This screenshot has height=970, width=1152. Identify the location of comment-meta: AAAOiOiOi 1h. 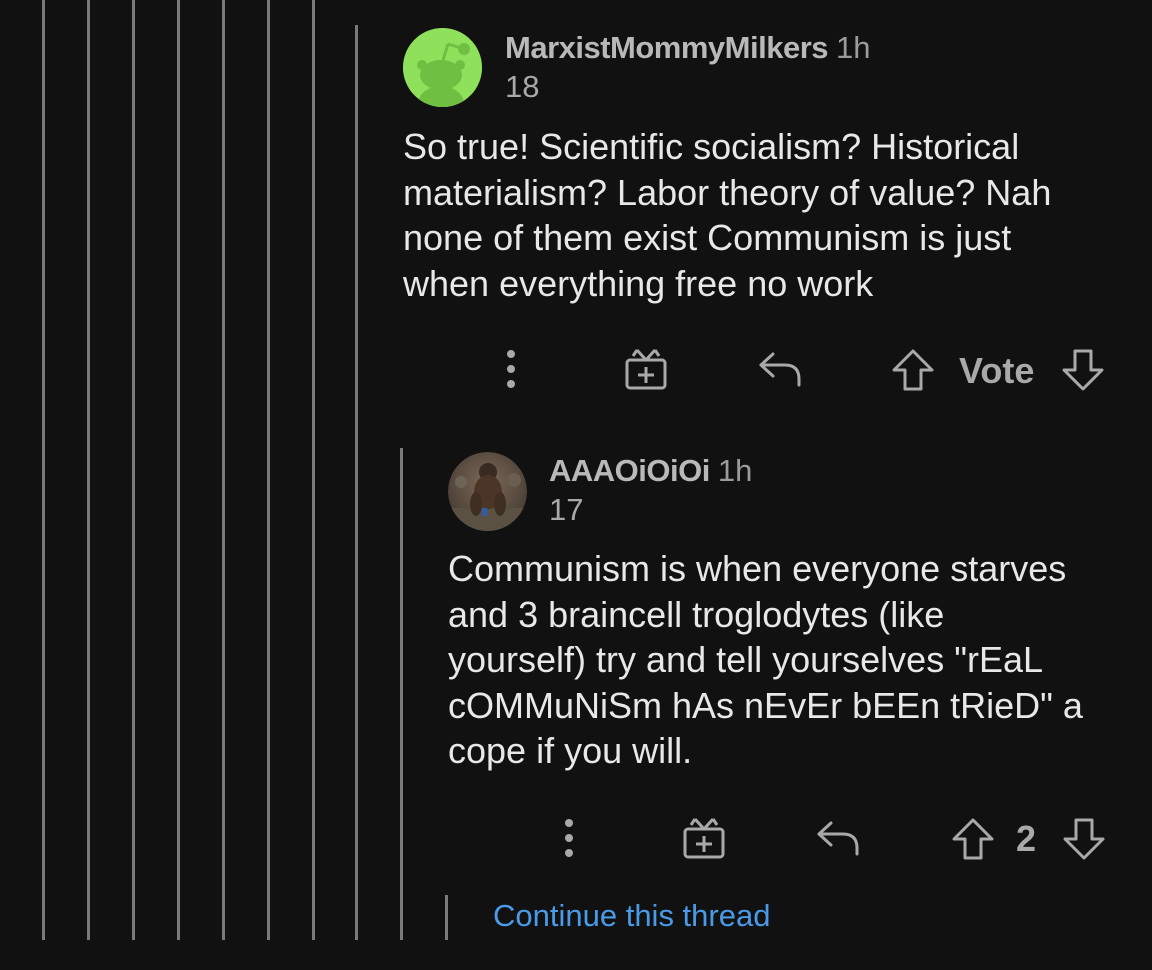
(650, 471).